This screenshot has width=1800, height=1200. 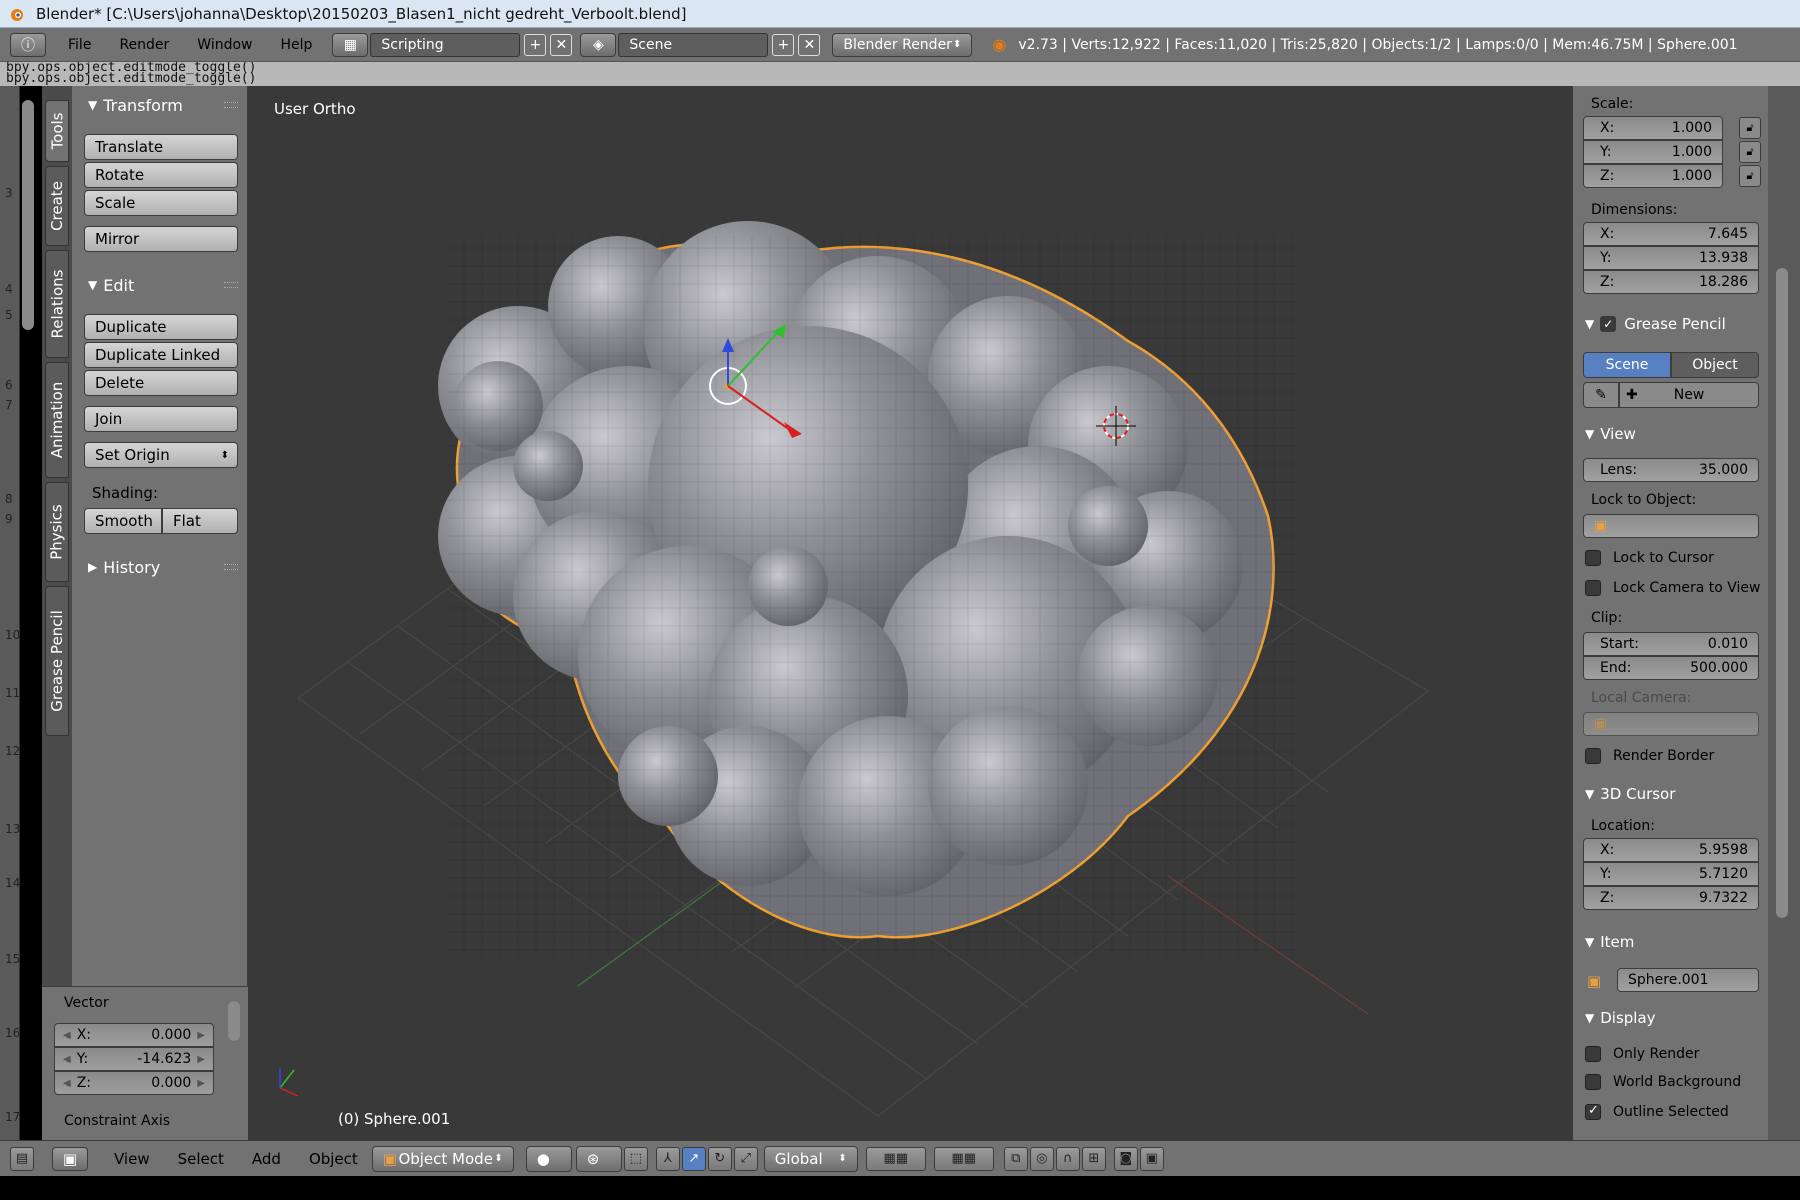 I want to click on magnet-icon: ∩, so click(x=1067, y=1158).